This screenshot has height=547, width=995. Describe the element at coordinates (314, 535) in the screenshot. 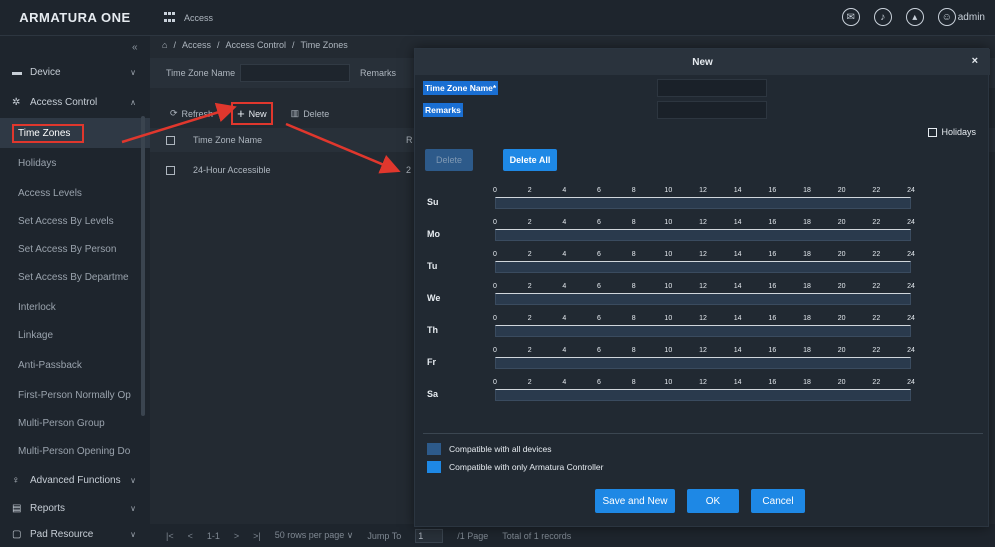

I see `rows-per-page-select: 50 rows per page ∨` at that location.